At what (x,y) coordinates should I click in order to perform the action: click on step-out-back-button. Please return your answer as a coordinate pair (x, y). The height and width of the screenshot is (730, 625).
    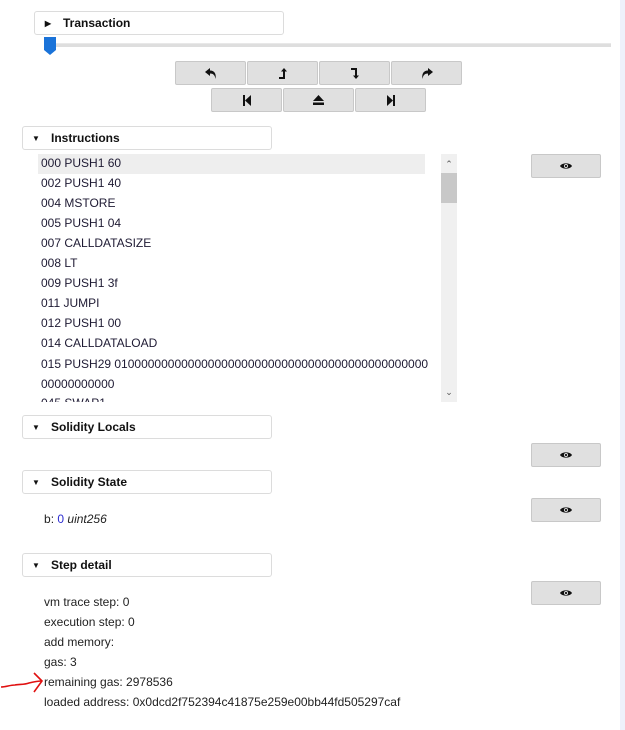
    Looking at the image, I should click on (282, 73).